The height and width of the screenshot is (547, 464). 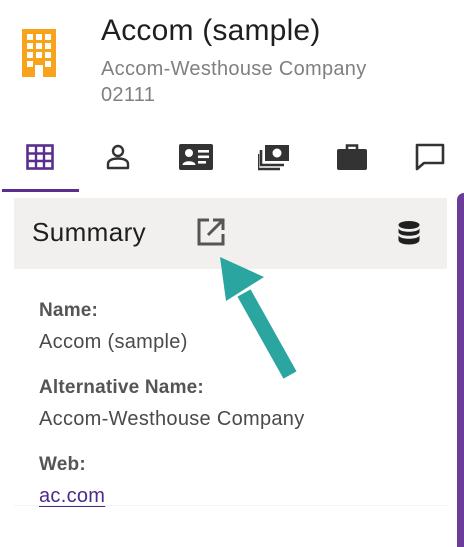 I want to click on tab-summary, so click(x=40, y=157).